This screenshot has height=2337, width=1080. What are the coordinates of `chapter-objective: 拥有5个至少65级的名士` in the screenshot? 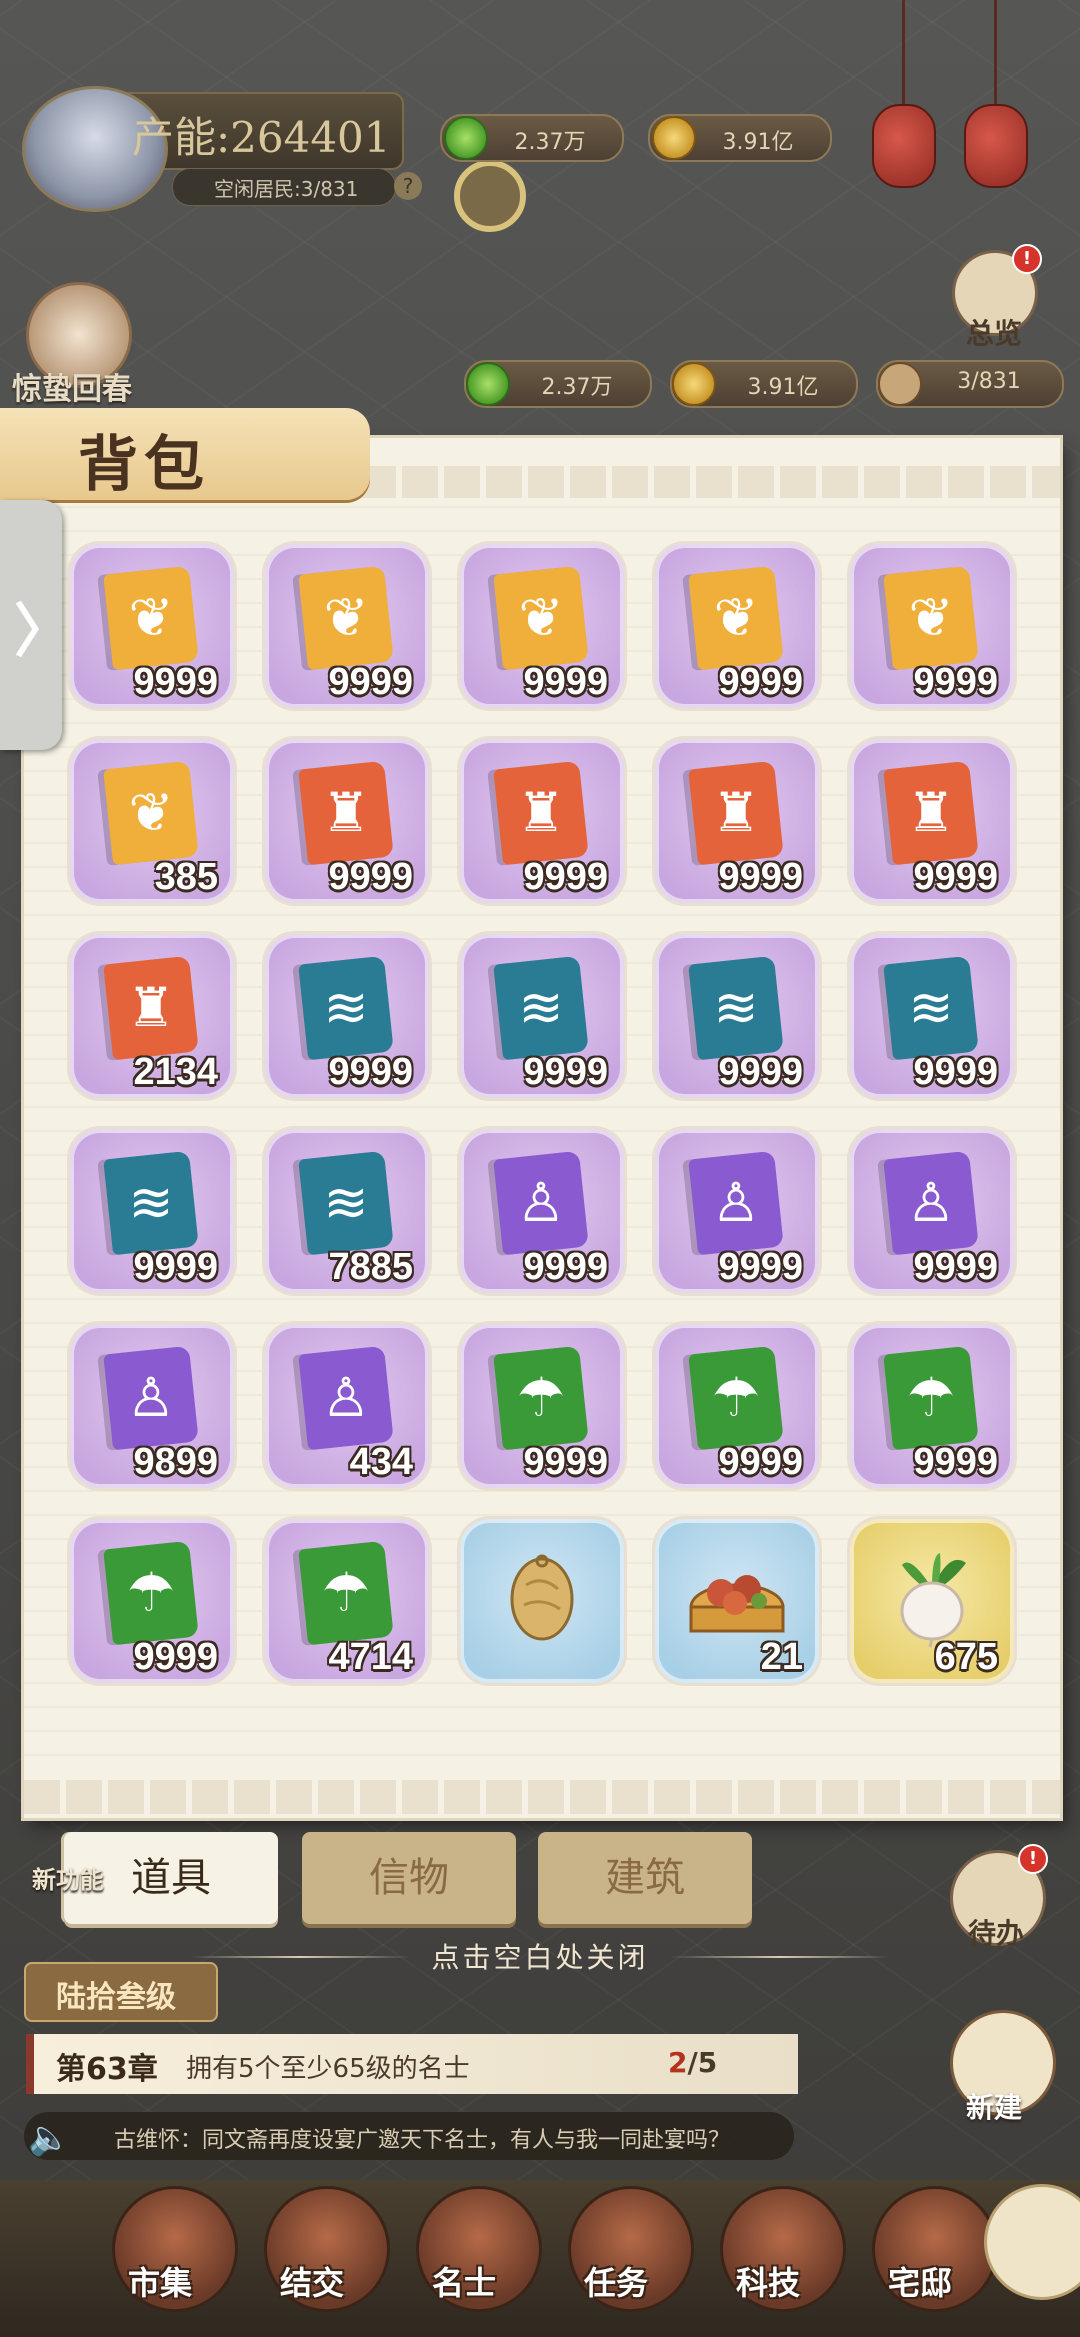 It's located at (328, 2069).